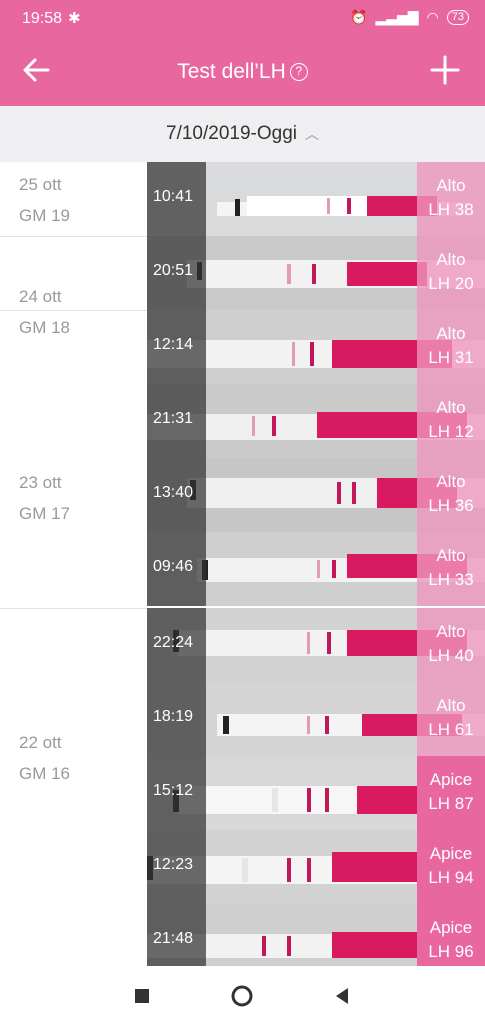 Image resolution: width=485 pixels, height=1024 pixels. Describe the element at coordinates (316, 421) in the screenshot. I see `test-row: 21:31 Alto LH 12` at that location.